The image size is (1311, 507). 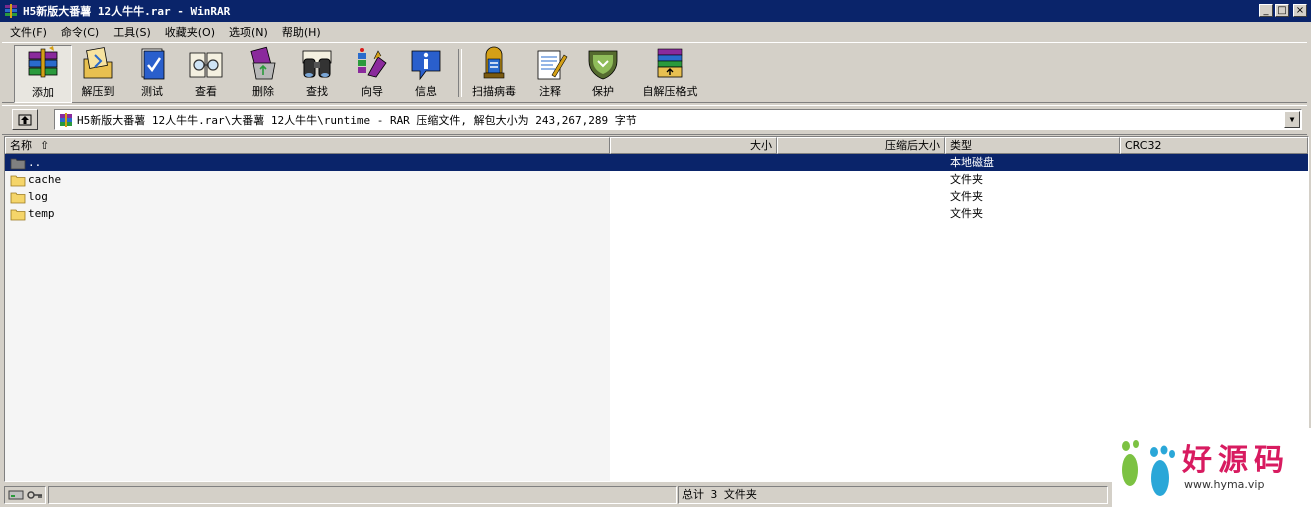 I want to click on view-button-label: 查看, so click(x=206, y=91).